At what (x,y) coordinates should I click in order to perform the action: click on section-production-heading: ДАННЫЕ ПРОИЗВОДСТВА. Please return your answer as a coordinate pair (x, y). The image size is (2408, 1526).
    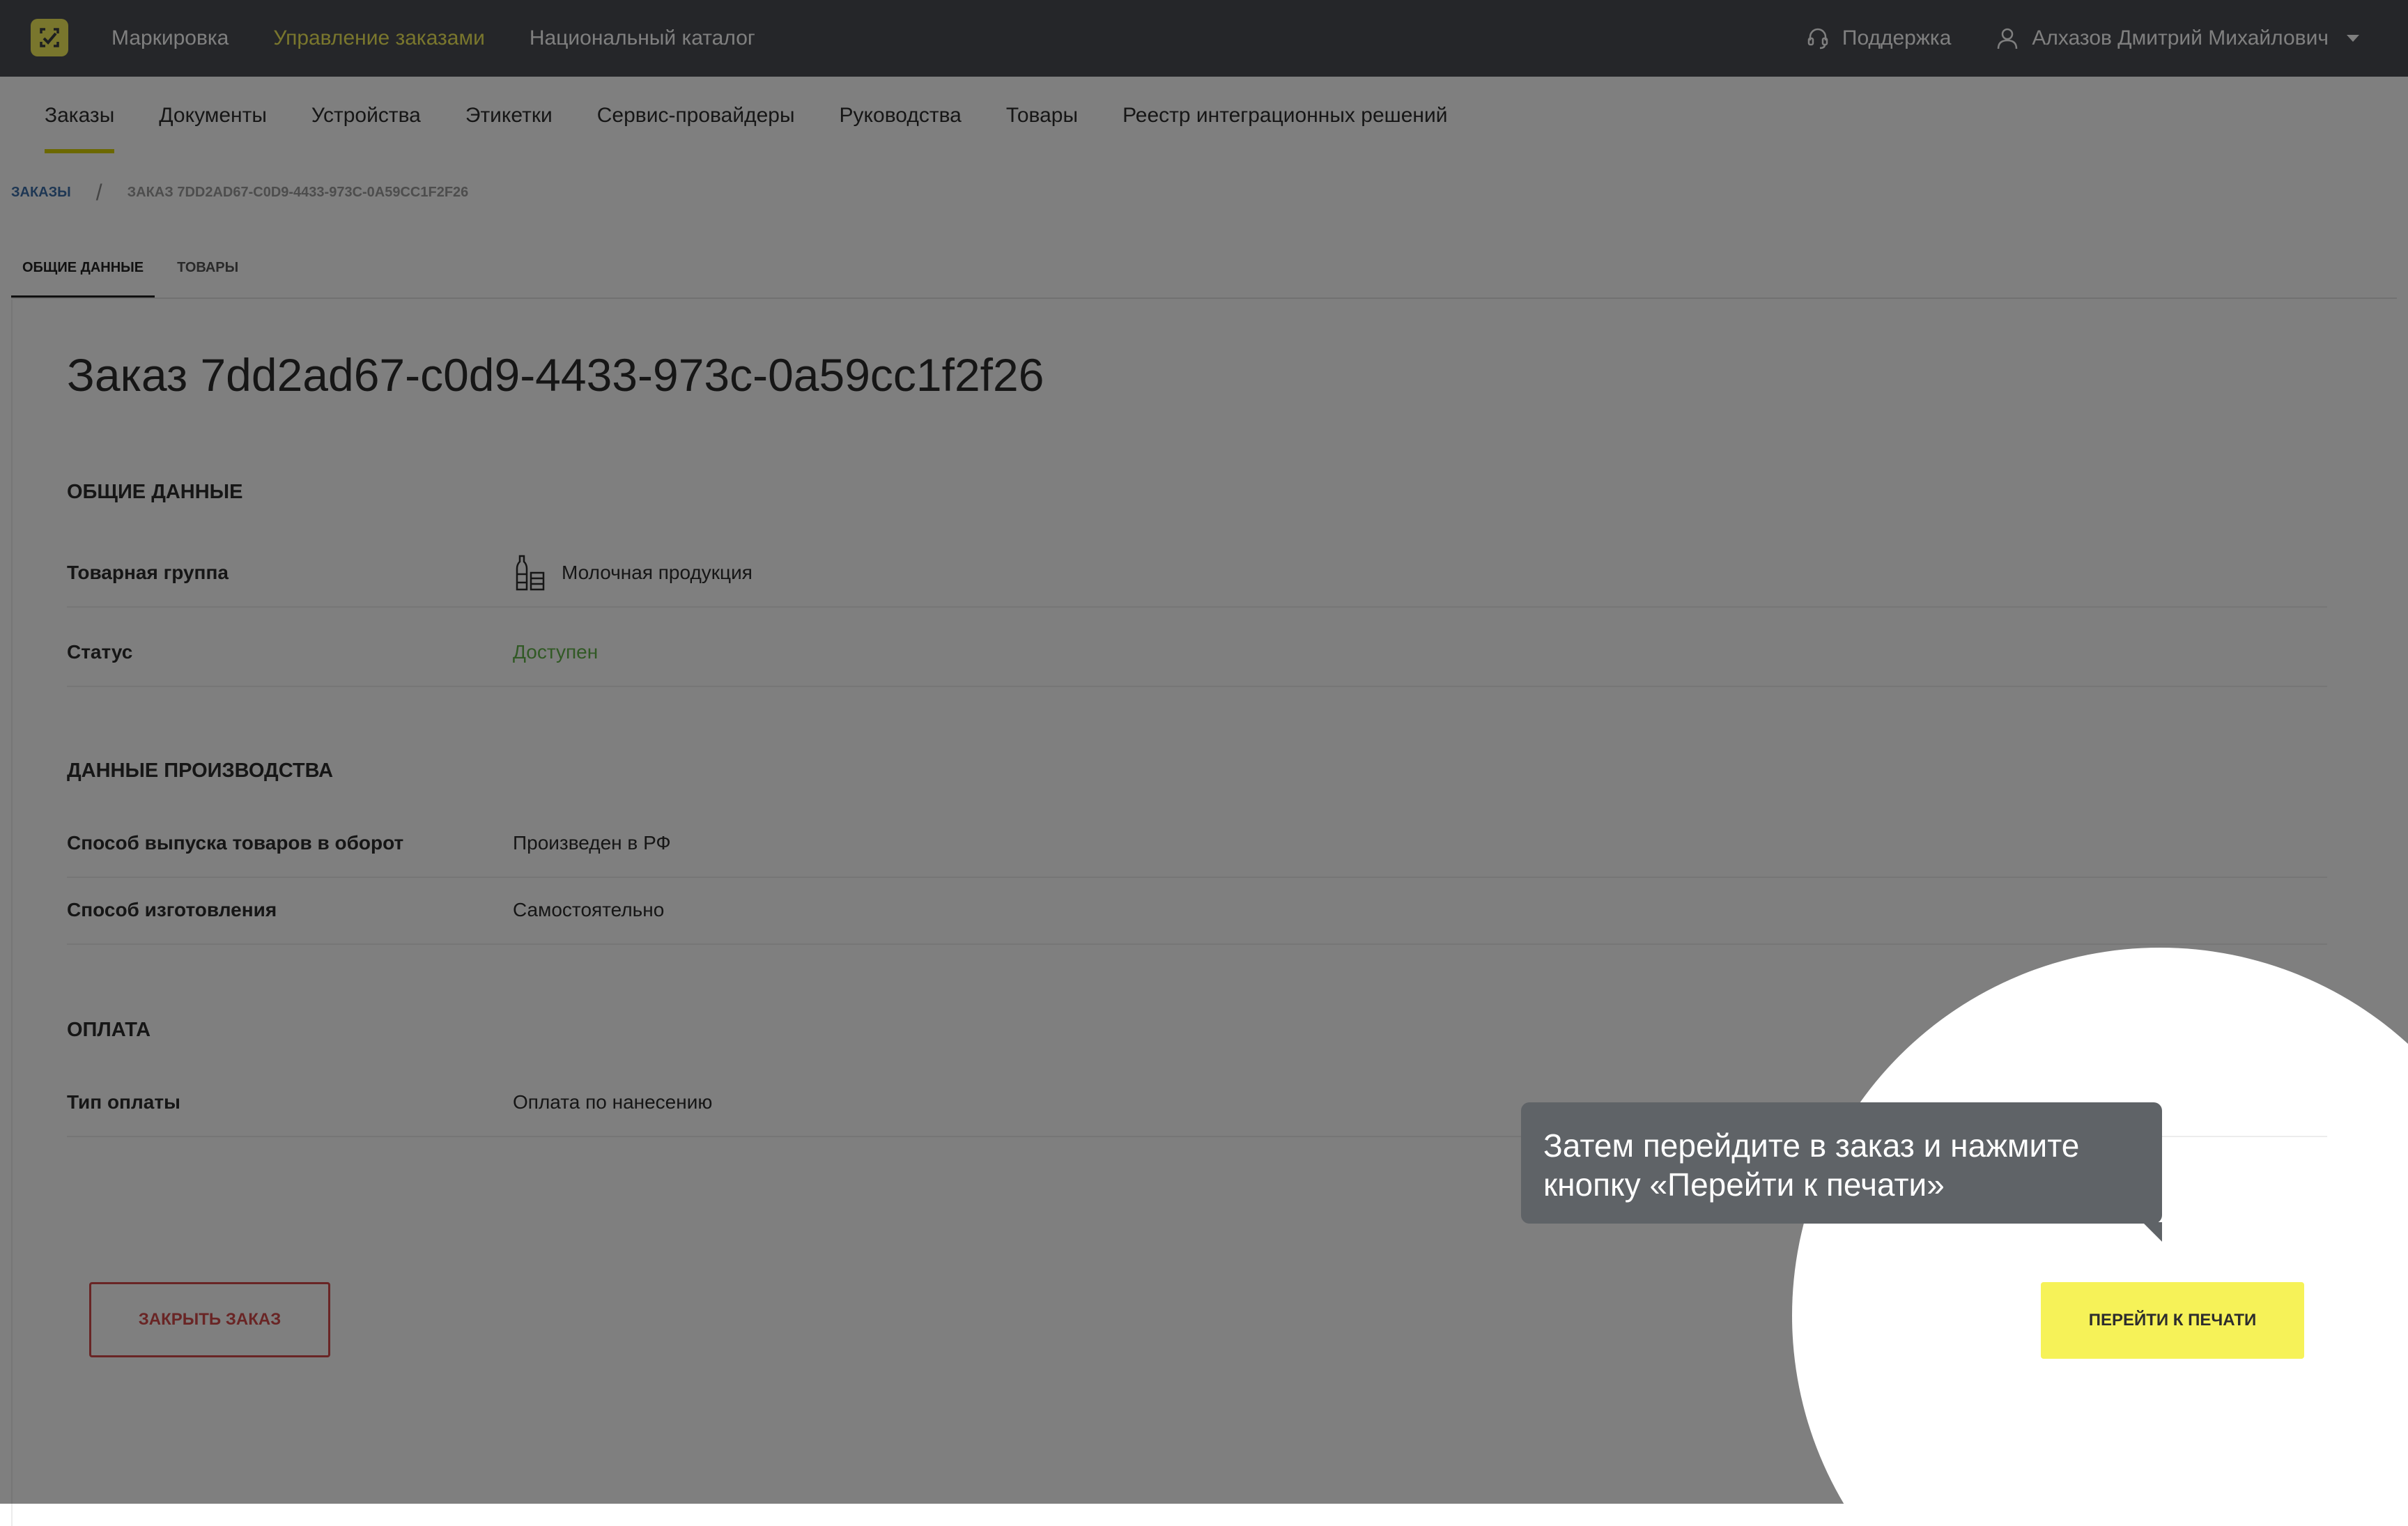
    Looking at the image, I should click on (200, 771).